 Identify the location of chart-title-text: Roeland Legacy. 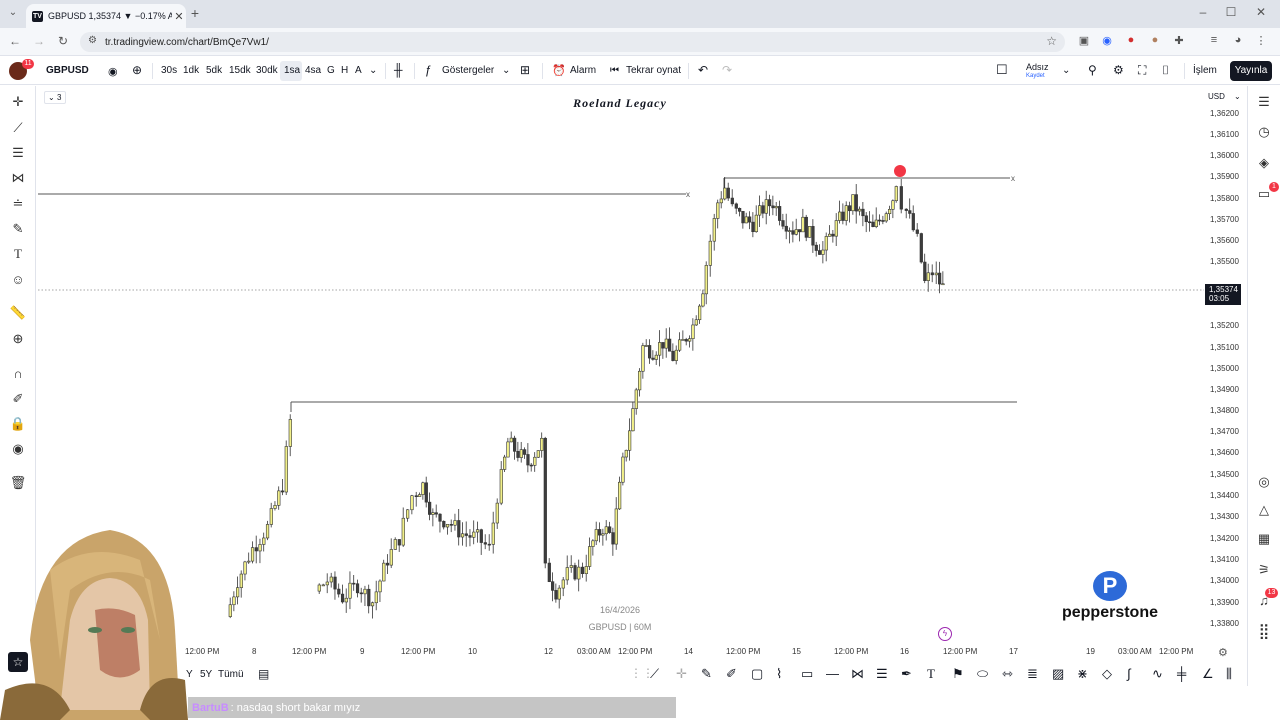
(620, 103).